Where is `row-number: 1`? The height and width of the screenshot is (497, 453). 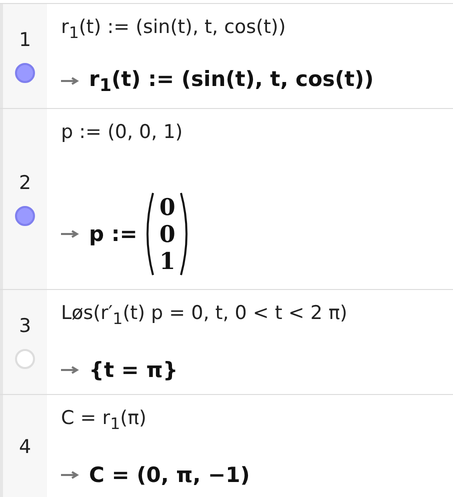 row-number: 1 is located at coordinates (25, 40).